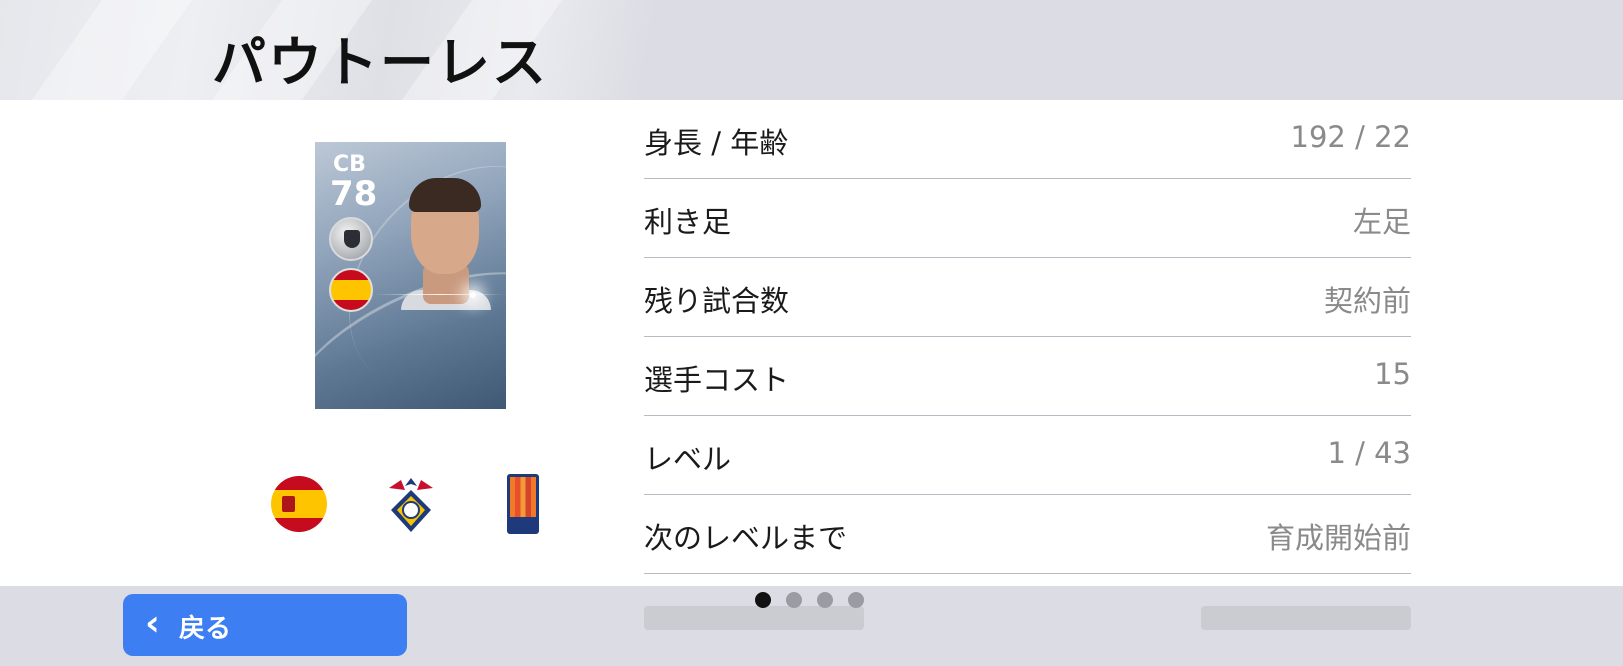 The width and height of the screenshot is (1623, 666). What do you see at coordinates (205, 629) in the screenshot?
I see `back-button-label: 戻る` at bounding box center [205, 629].